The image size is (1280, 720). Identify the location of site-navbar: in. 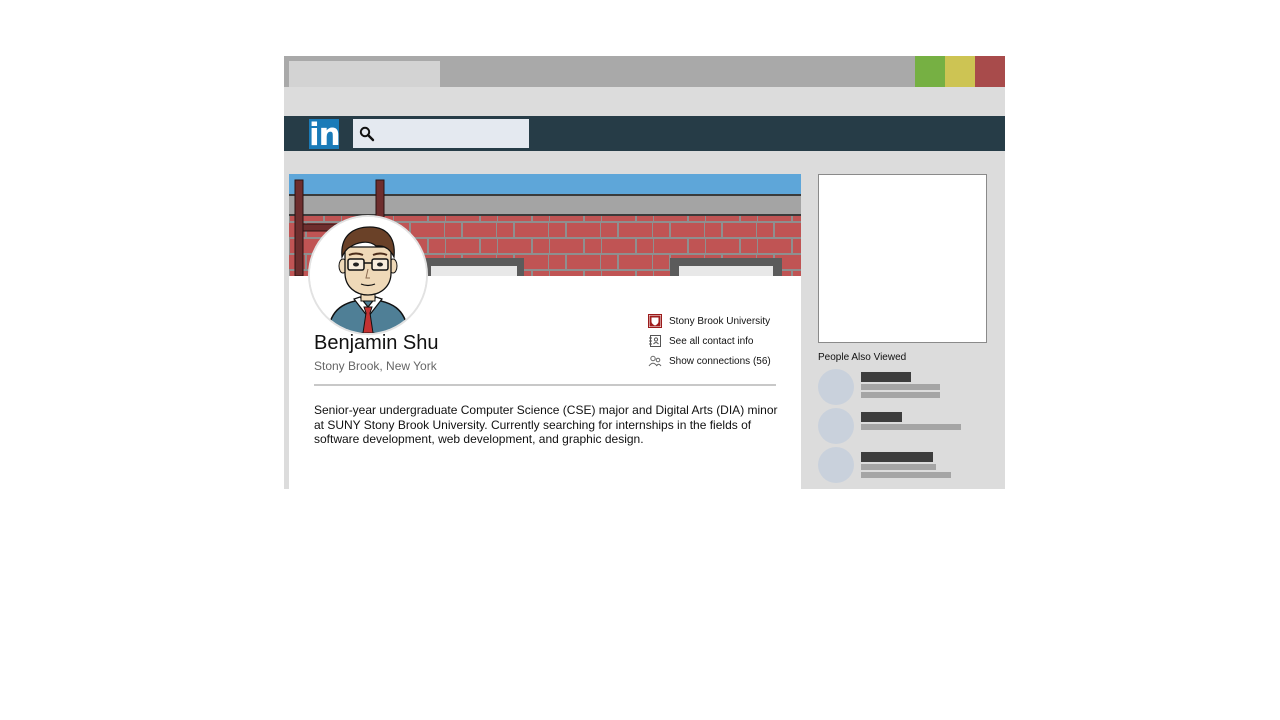
(644, 133).